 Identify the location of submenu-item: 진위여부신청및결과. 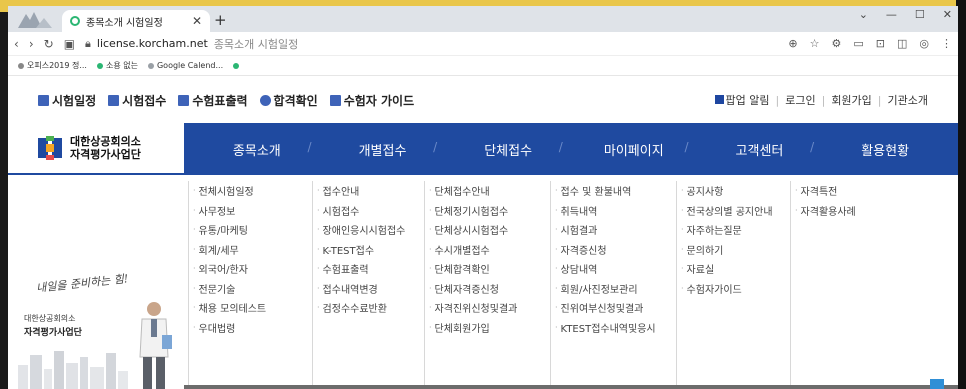
(615, 308).